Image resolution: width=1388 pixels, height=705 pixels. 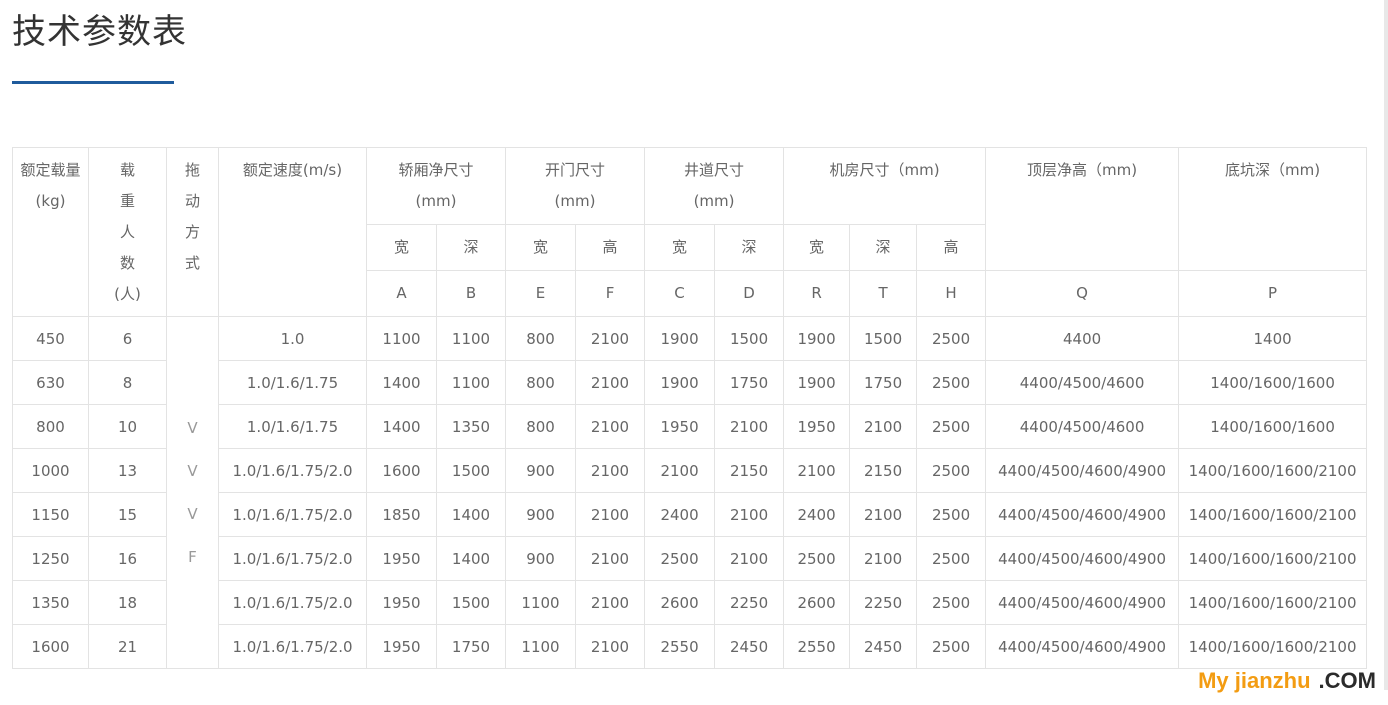 I want to click on cell-a: 1400, so click(x=401, y=382).